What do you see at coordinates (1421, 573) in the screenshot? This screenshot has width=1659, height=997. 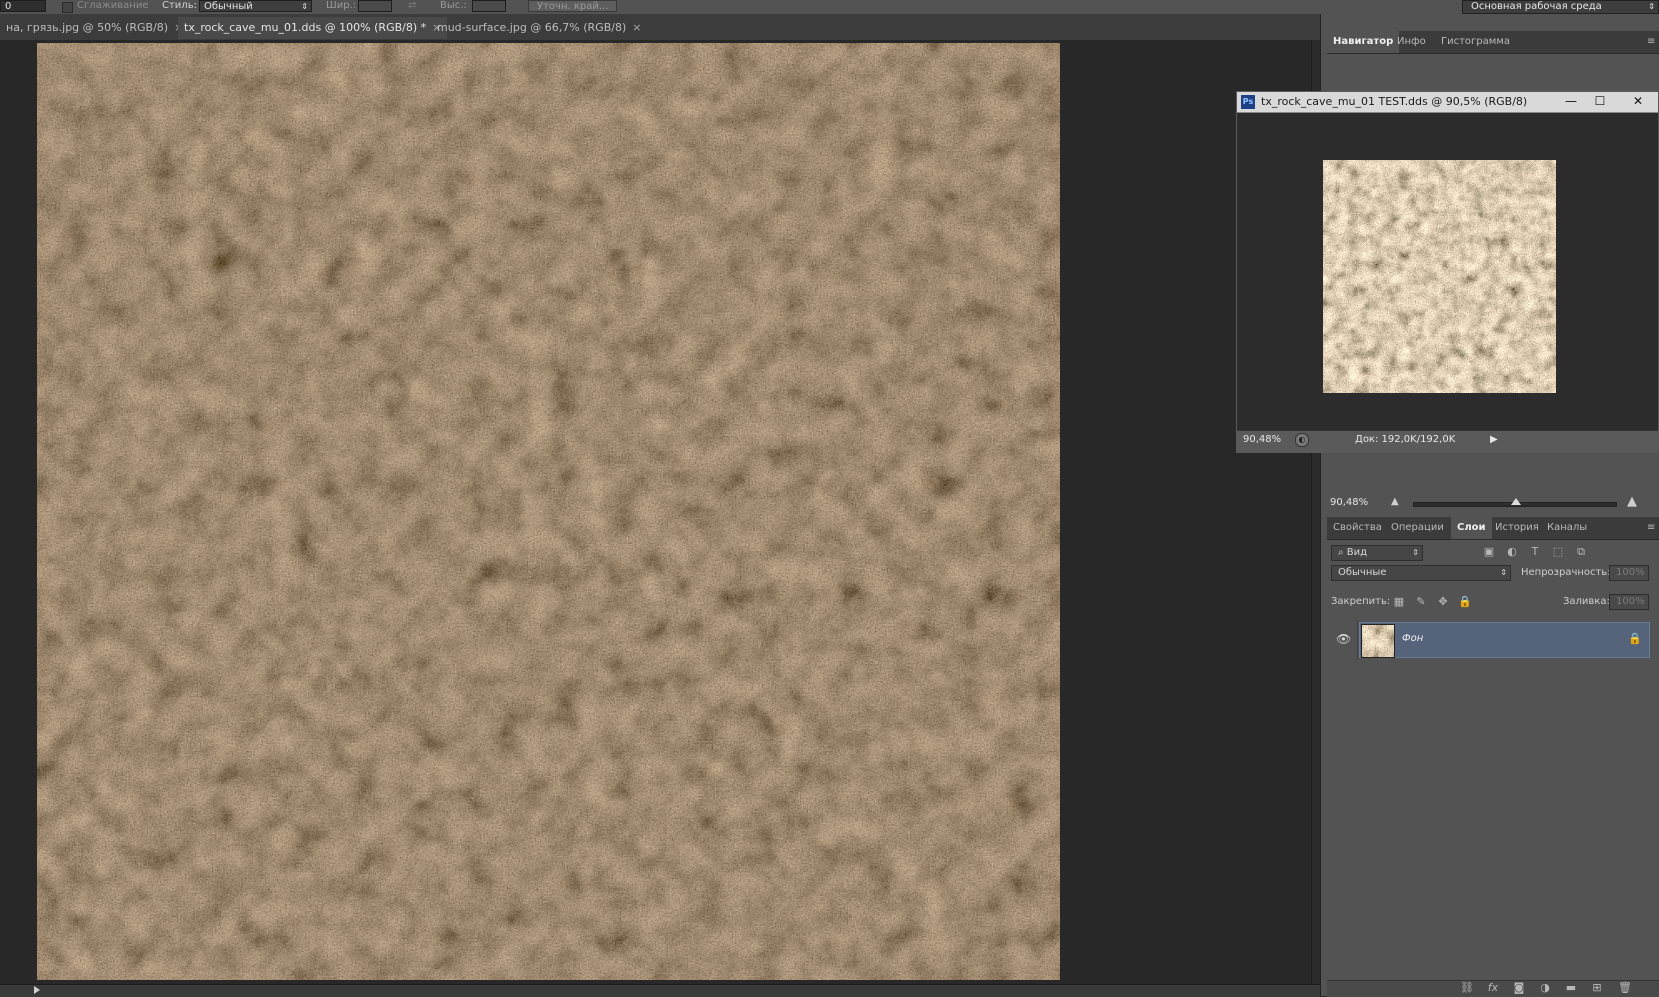 I see `blend-mode-select: Обычные ⇕` at bounding box center [1421, 573].